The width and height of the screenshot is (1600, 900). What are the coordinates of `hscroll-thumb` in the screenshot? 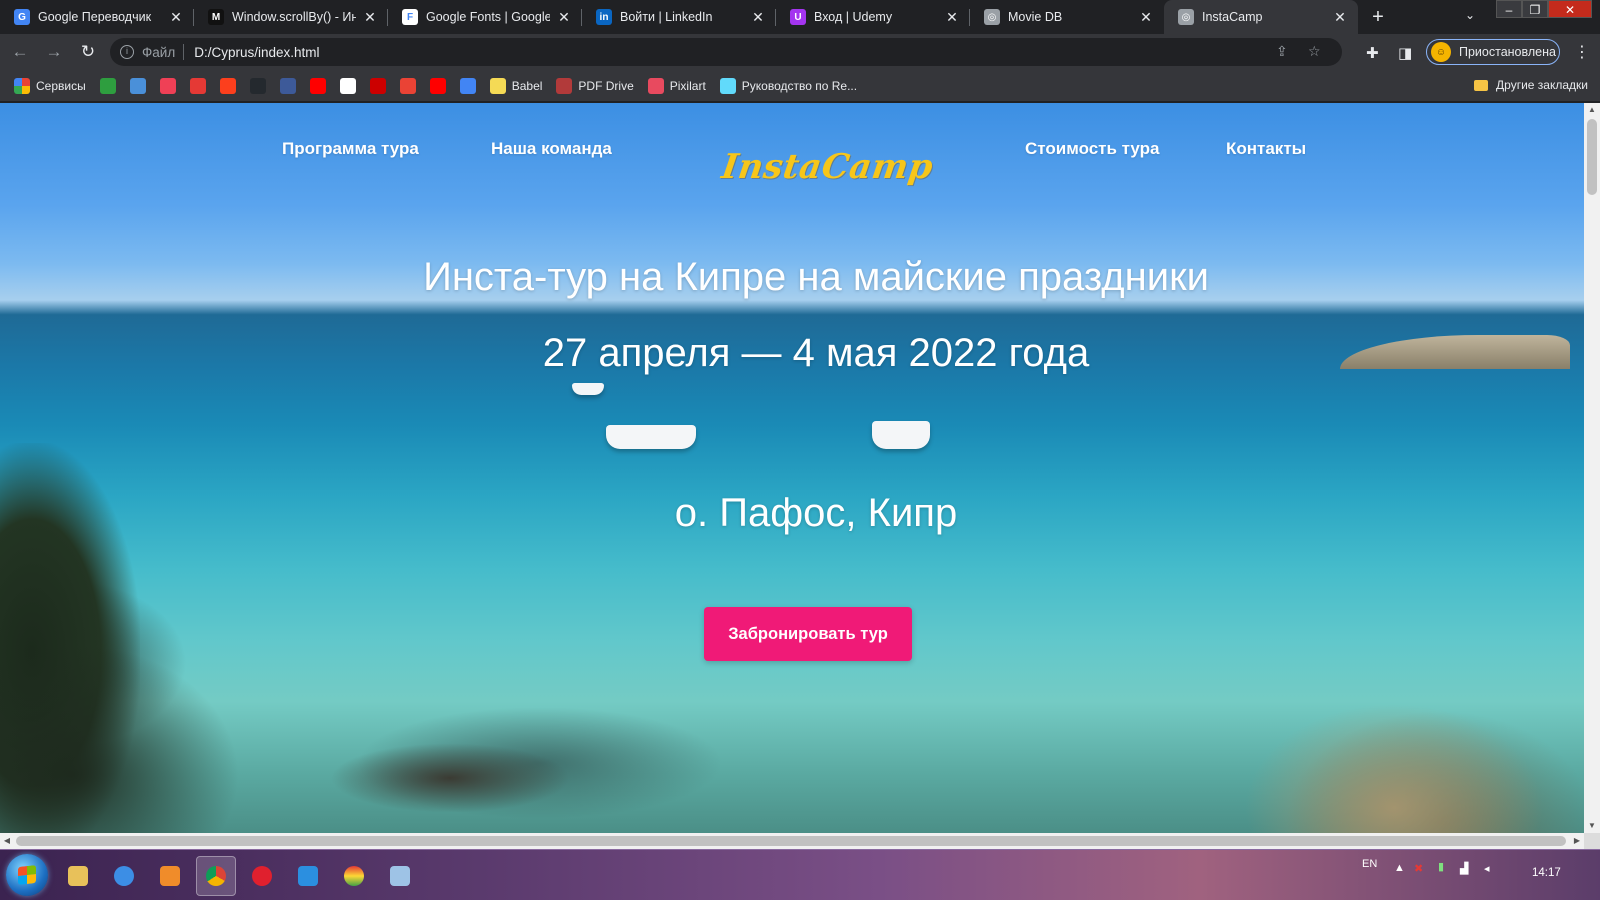 It's located at (791, 841).